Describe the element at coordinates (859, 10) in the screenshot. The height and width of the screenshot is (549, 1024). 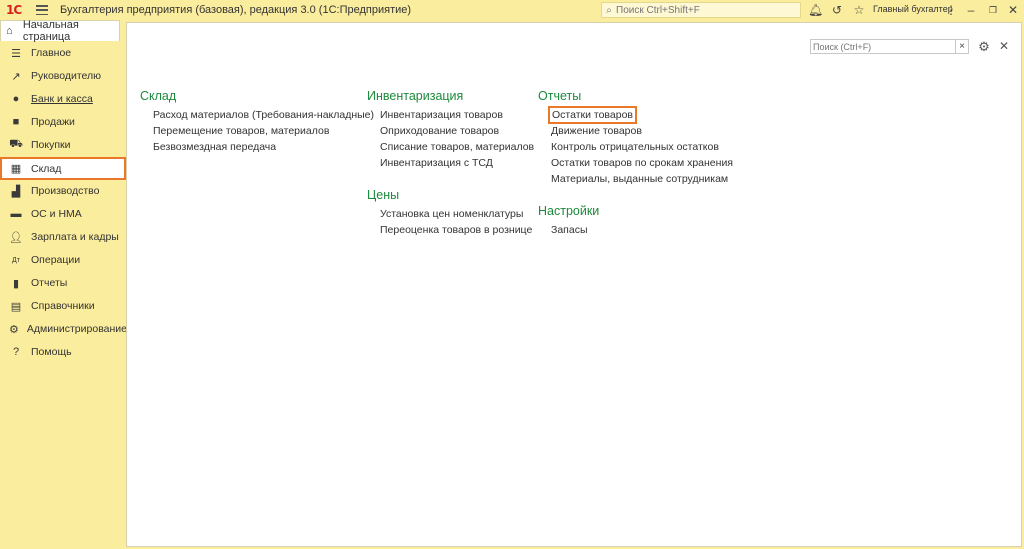
I see `star-icon: ☆` at that location.